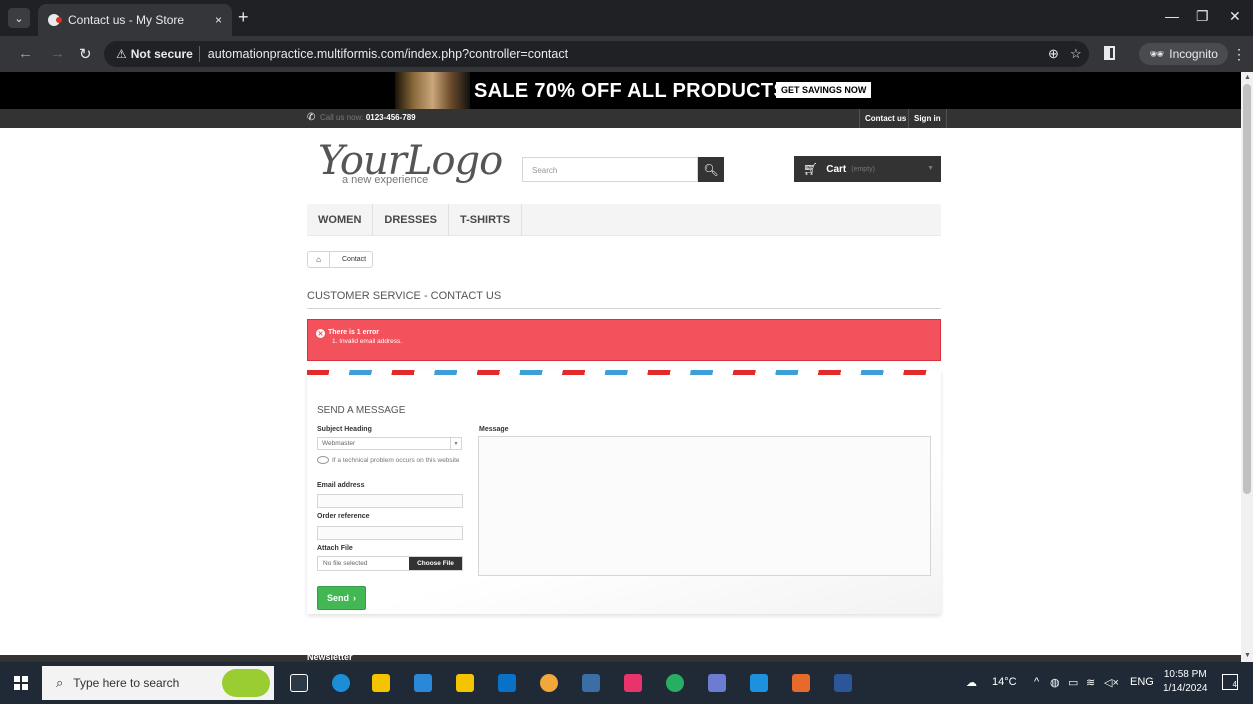 Image resolution: width=1253 pixels, height=704 pixels. I want to click on cart-dropdown: 🛒︎ Cart (empty) ▼, so click(867, 169).